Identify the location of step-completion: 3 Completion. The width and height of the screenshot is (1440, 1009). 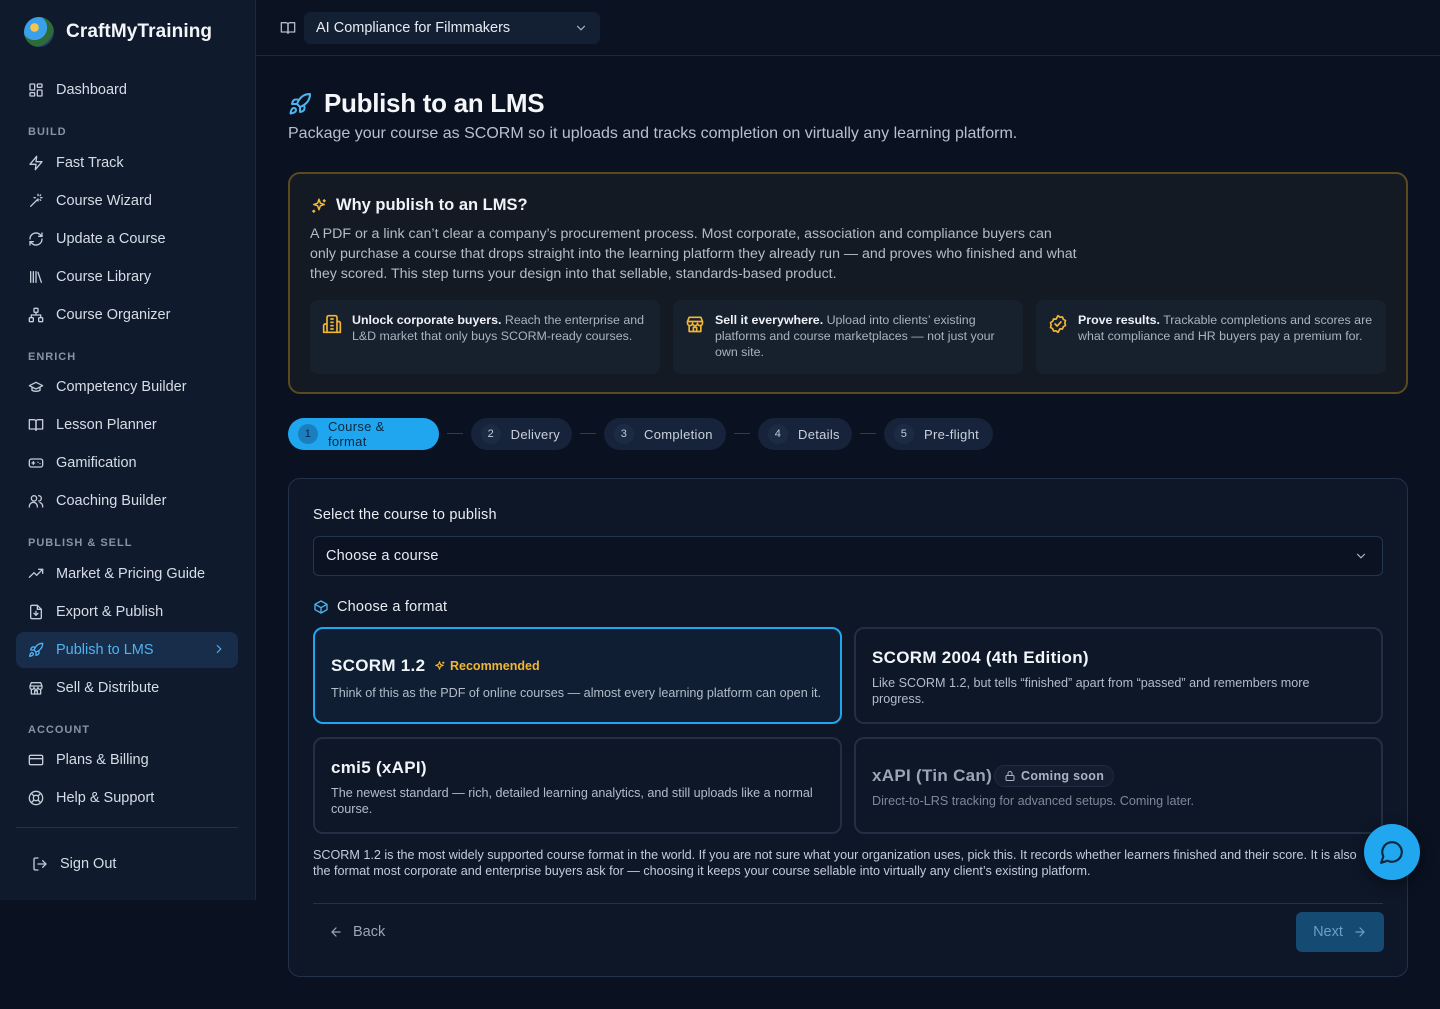
(665, 434).